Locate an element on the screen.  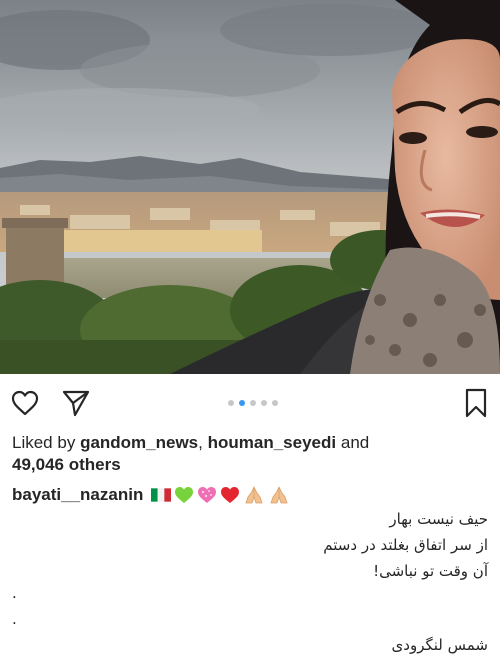
sparkling-heart-icon is located at coordinates (207, 495).